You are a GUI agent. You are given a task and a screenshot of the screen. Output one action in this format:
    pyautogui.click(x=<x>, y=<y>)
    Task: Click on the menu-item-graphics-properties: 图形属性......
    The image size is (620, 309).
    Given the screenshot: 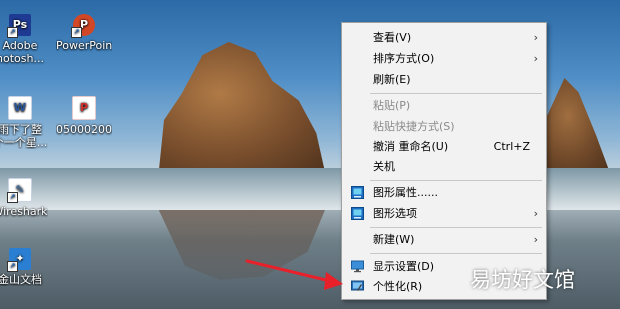 What is the action you would take?
    pyautogui.click(x=444, y=192)
    